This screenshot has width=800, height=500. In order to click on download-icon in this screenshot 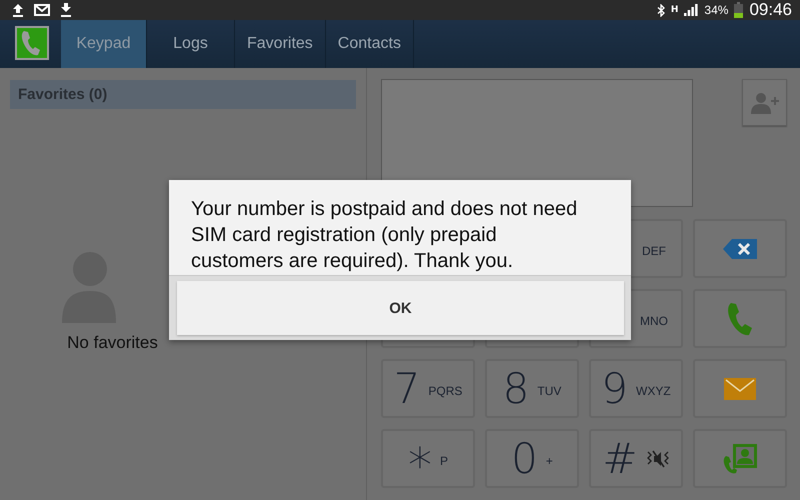, I will do `click(66, 10)`.